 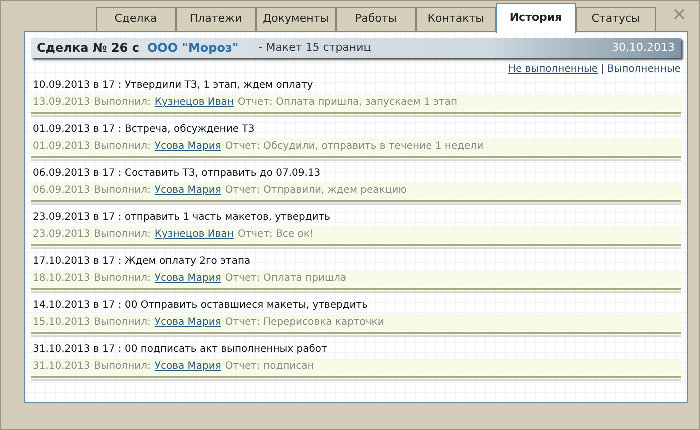 What do you see at coordinates (643, 48) in the screenshot?
I see `deal-date: 30.10.2013` at bounding box center [643, 48].